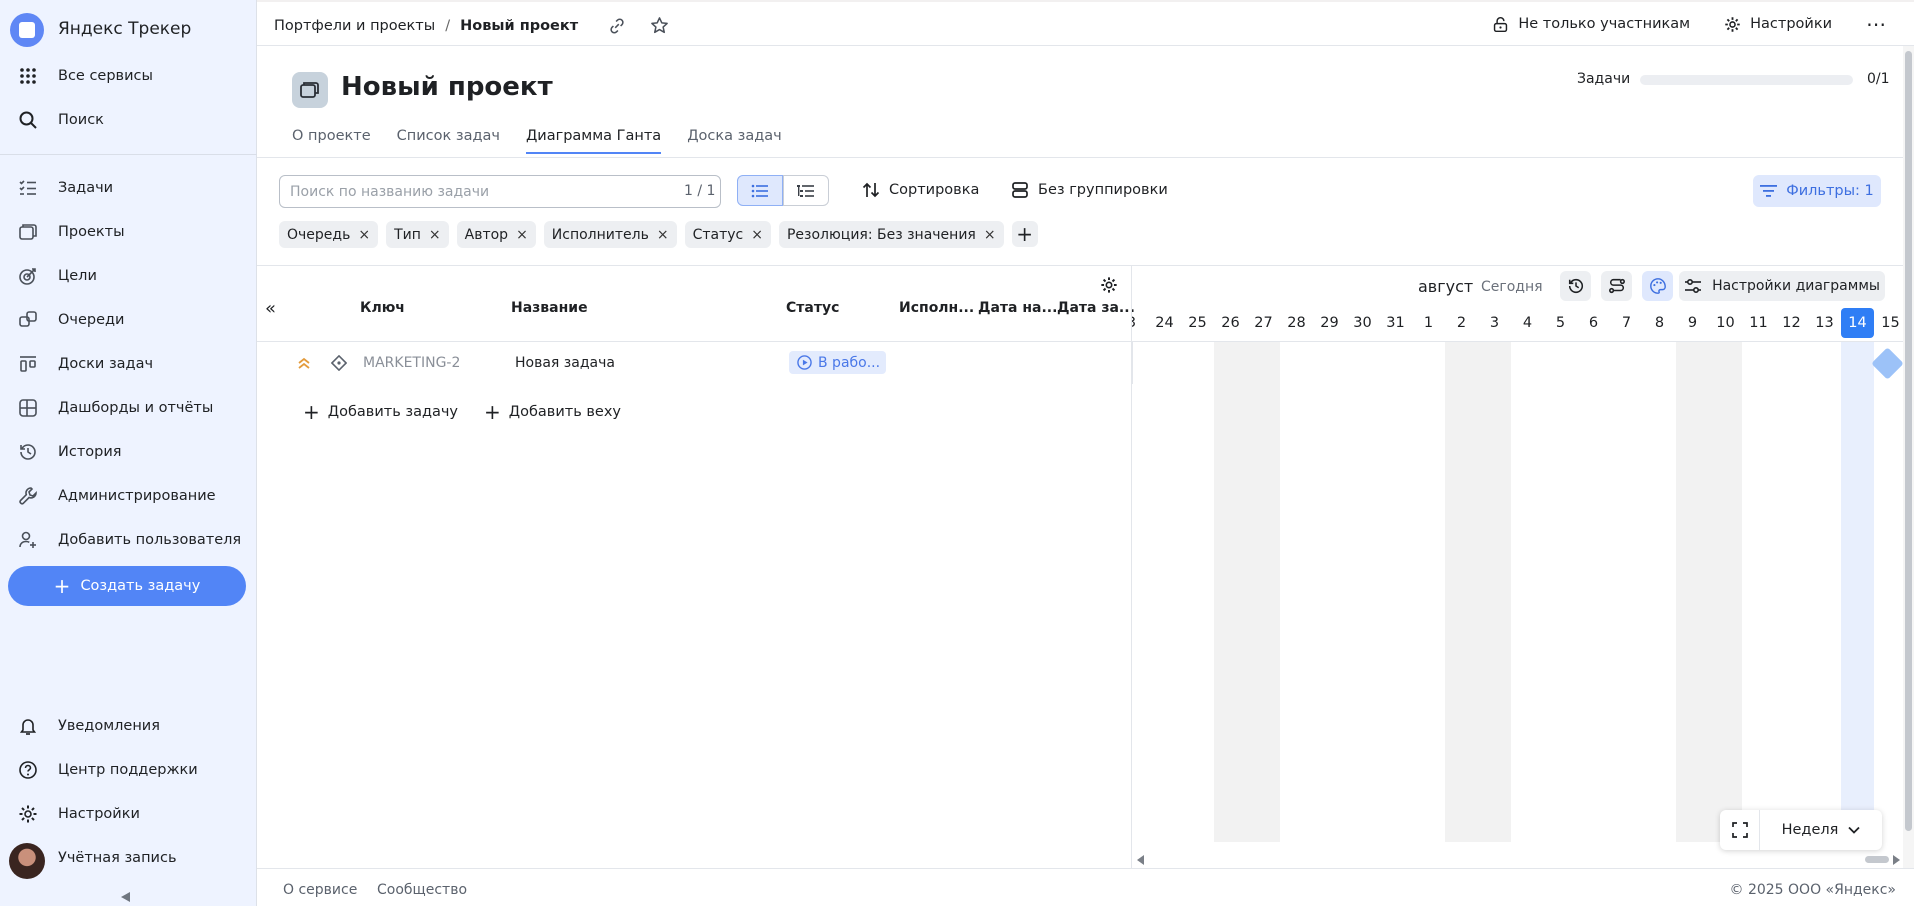  What do you see at coordinates (1693, 286) in the screenshot?
I see `sliders-icon` at bounding box center [1693, 286].